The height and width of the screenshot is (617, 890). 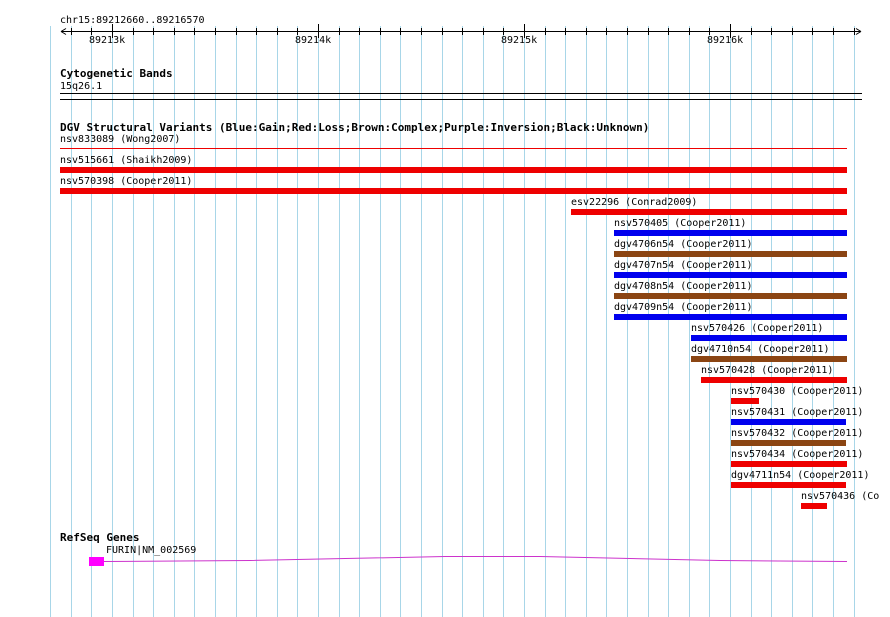 What do you see at coordinates (475, 559) in the screenshot?
I see `gene-intron-line` at bounding box center [475, 559].